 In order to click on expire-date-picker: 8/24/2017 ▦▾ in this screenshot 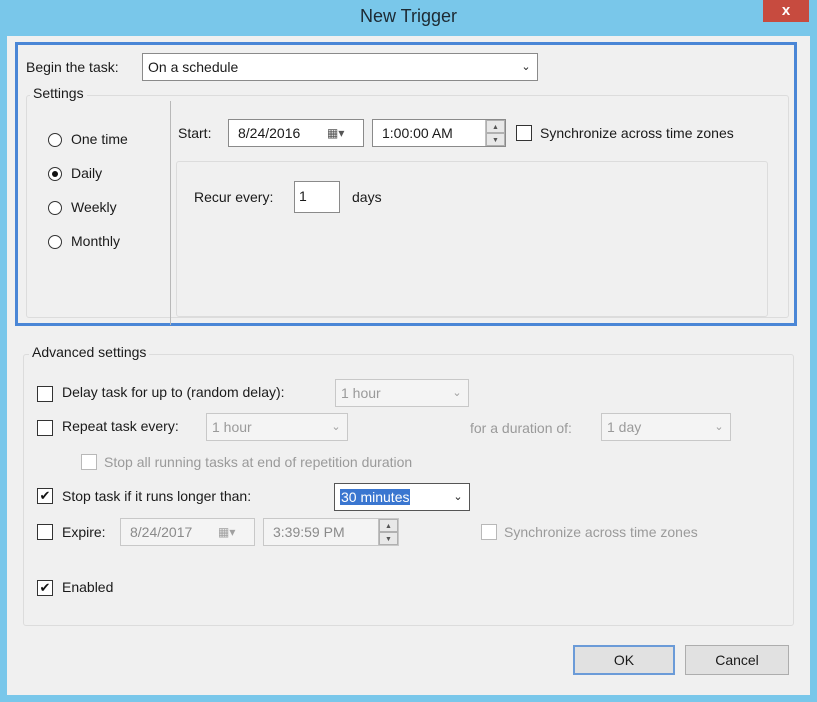, I will do `click(187, 532)`.